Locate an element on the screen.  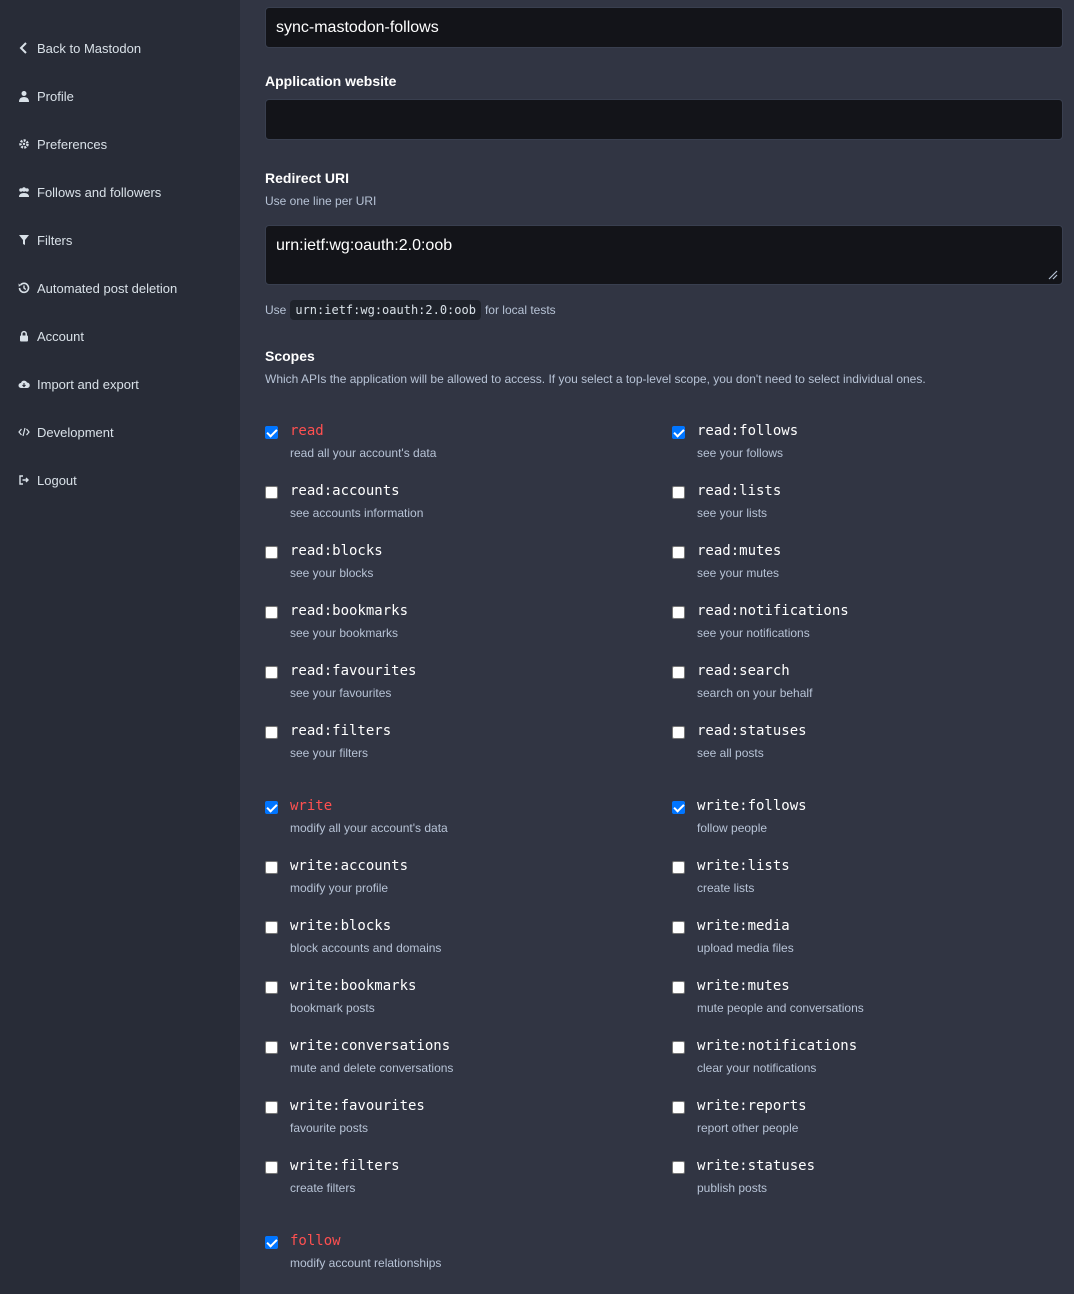
scope-description: see your favourites is located at coordinates (341, 693).